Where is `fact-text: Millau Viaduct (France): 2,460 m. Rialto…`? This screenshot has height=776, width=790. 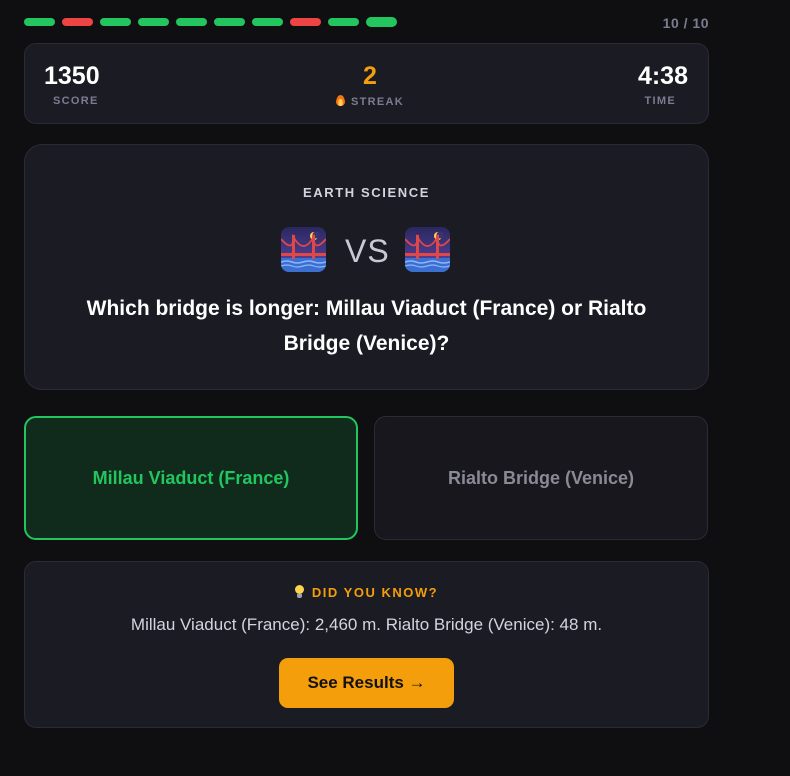
fact-text: Millau Viaduct (France): 2,460 m. Rialto… is located at coordinates (366, 624).